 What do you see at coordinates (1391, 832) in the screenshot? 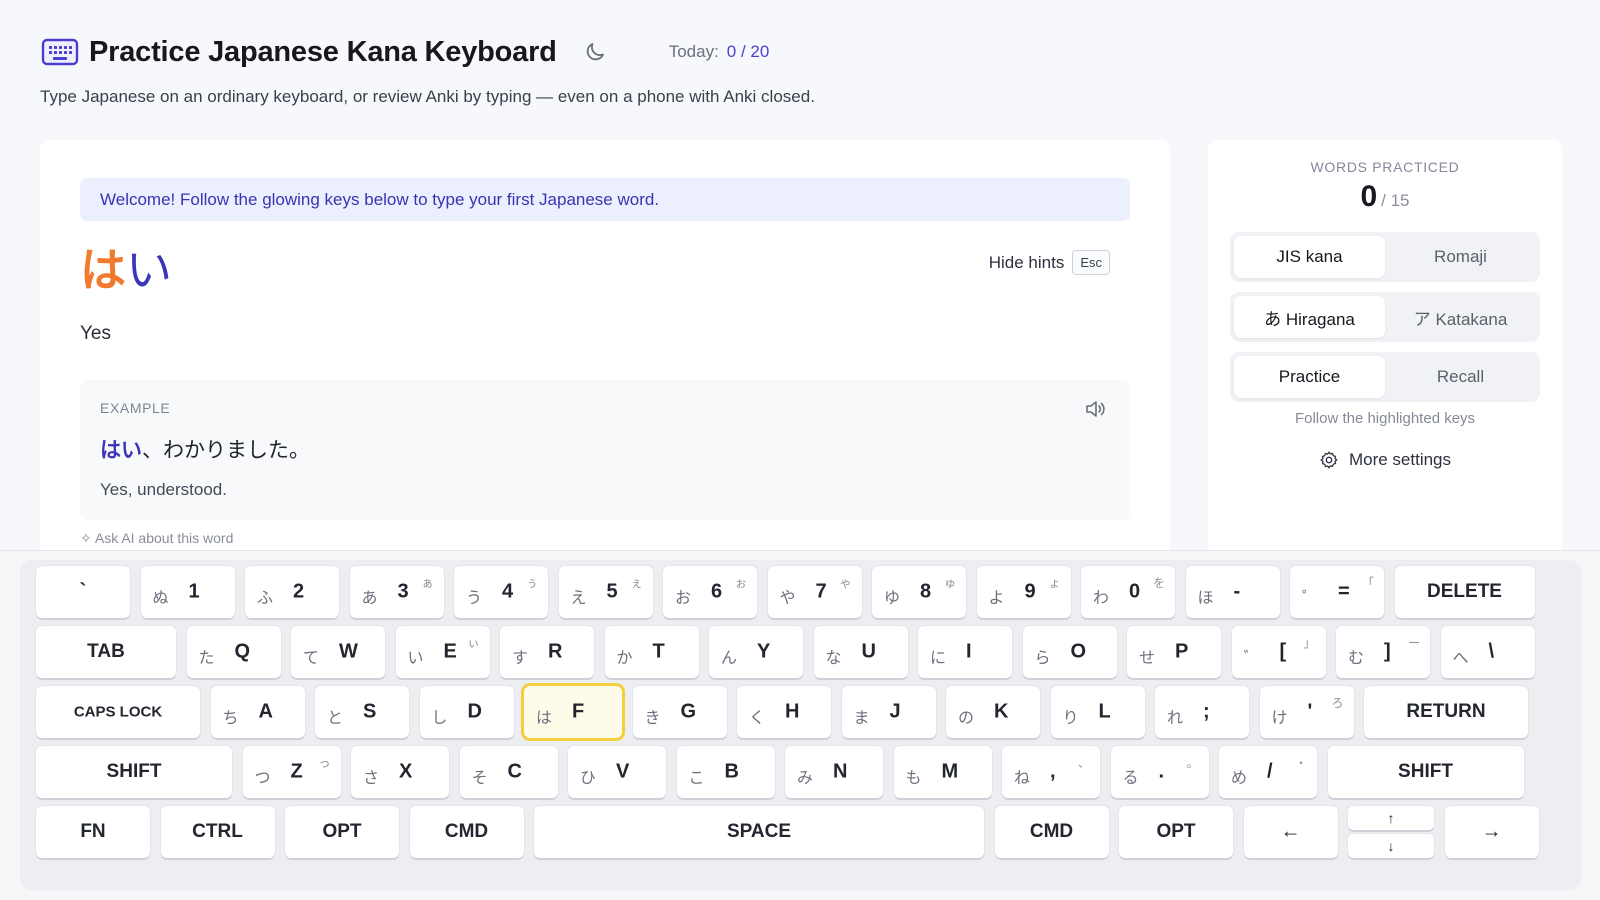
I see `key-sym4-8: ↑ ↓` at bounding box center [1391, 832].